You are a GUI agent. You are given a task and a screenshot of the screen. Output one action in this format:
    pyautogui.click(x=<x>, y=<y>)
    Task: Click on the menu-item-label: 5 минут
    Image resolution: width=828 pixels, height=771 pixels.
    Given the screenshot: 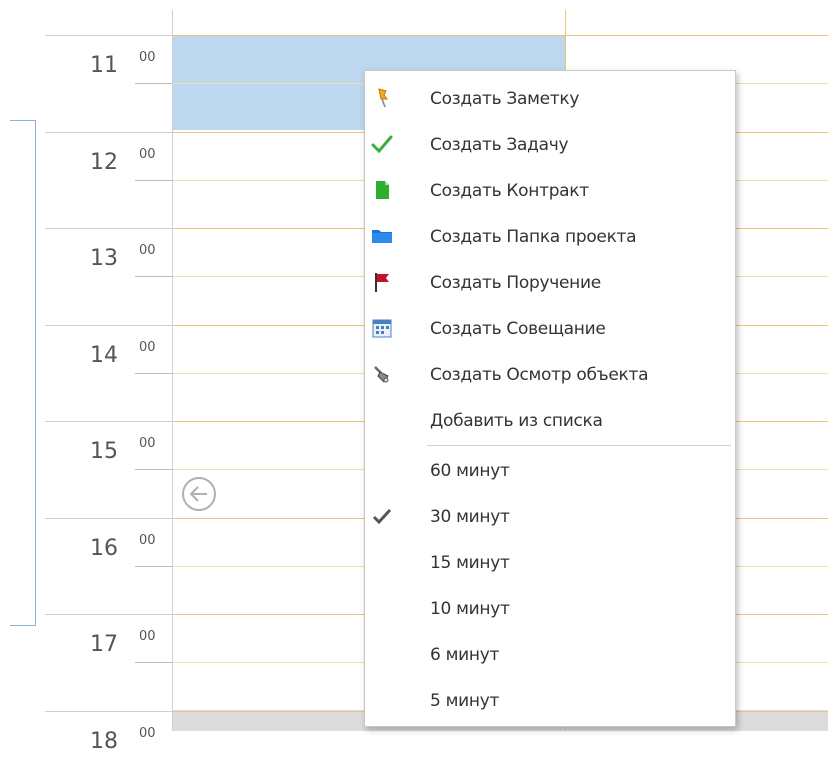 What is the action you would take?
    pyautogui.click(x=465, y=701)
    